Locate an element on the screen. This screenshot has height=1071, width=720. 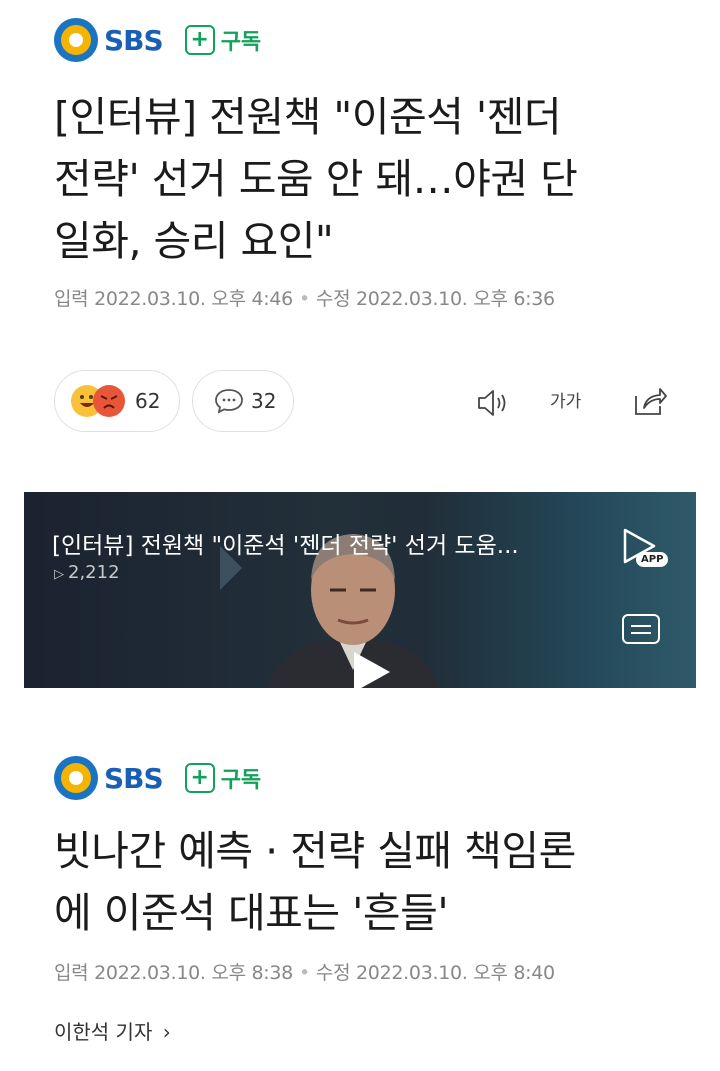
play-icon is located at coordinates (372, 670).